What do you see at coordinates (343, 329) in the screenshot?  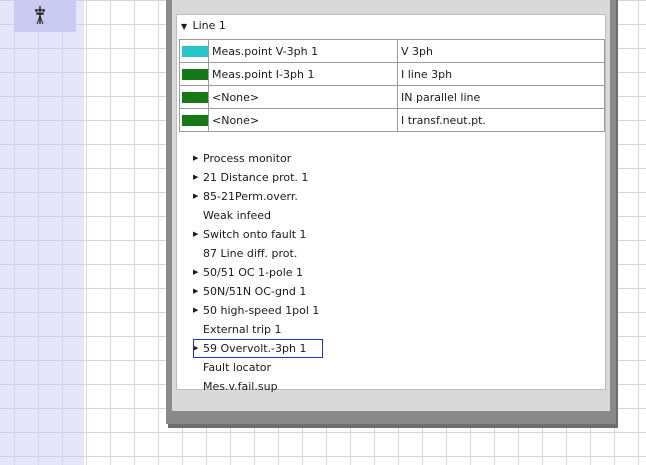 I see `function-item: External trip 1` at bounding box center [343, 329].